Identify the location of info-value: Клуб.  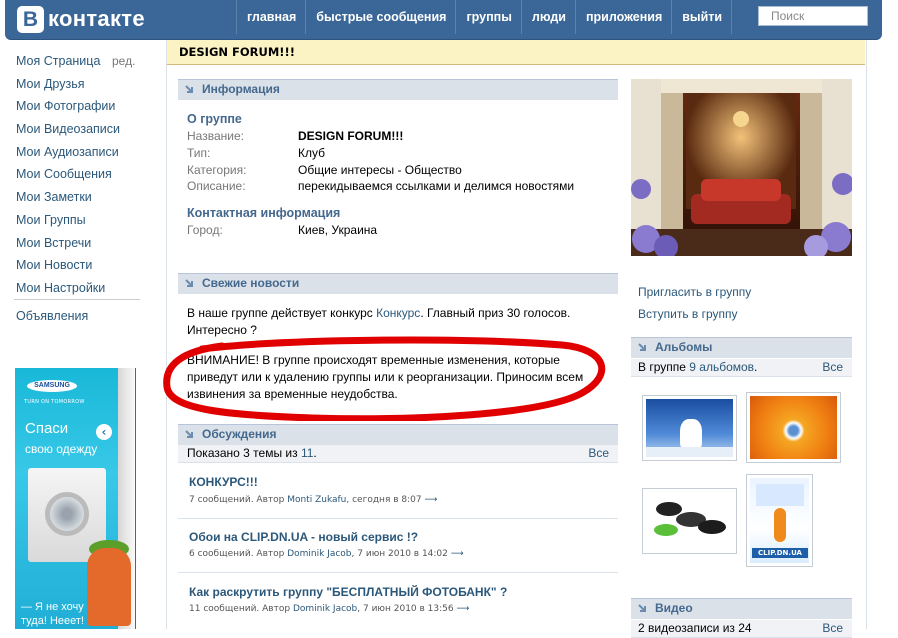
(311, 153).